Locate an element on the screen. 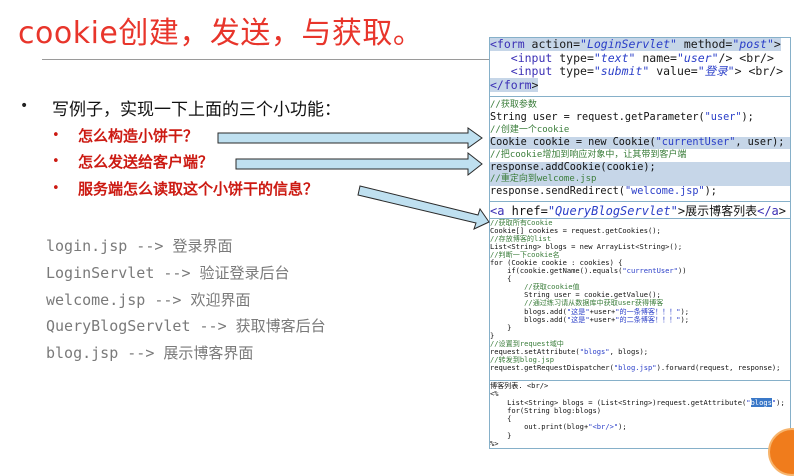  arrow-read is located at coordinates (423, 207).